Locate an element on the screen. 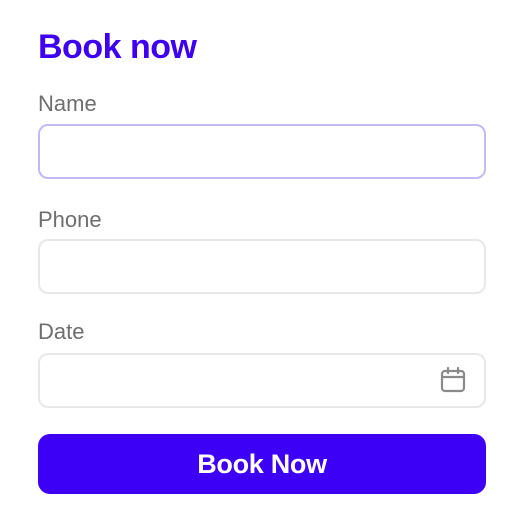 The height and width of the screenshot is (530, 523). name-label: Name is located at coordinates (67, 103).